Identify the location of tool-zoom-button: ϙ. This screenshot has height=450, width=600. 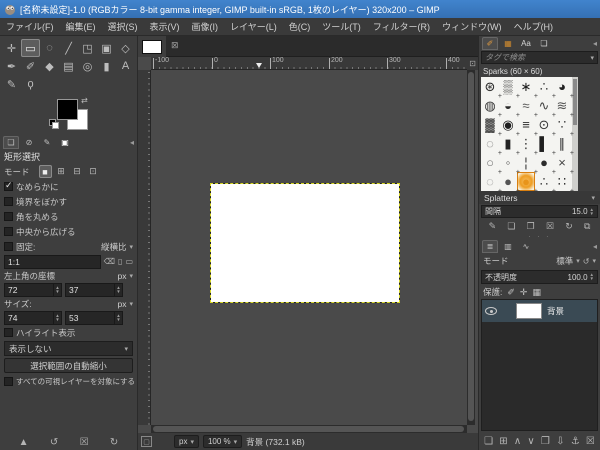
(30, 84).